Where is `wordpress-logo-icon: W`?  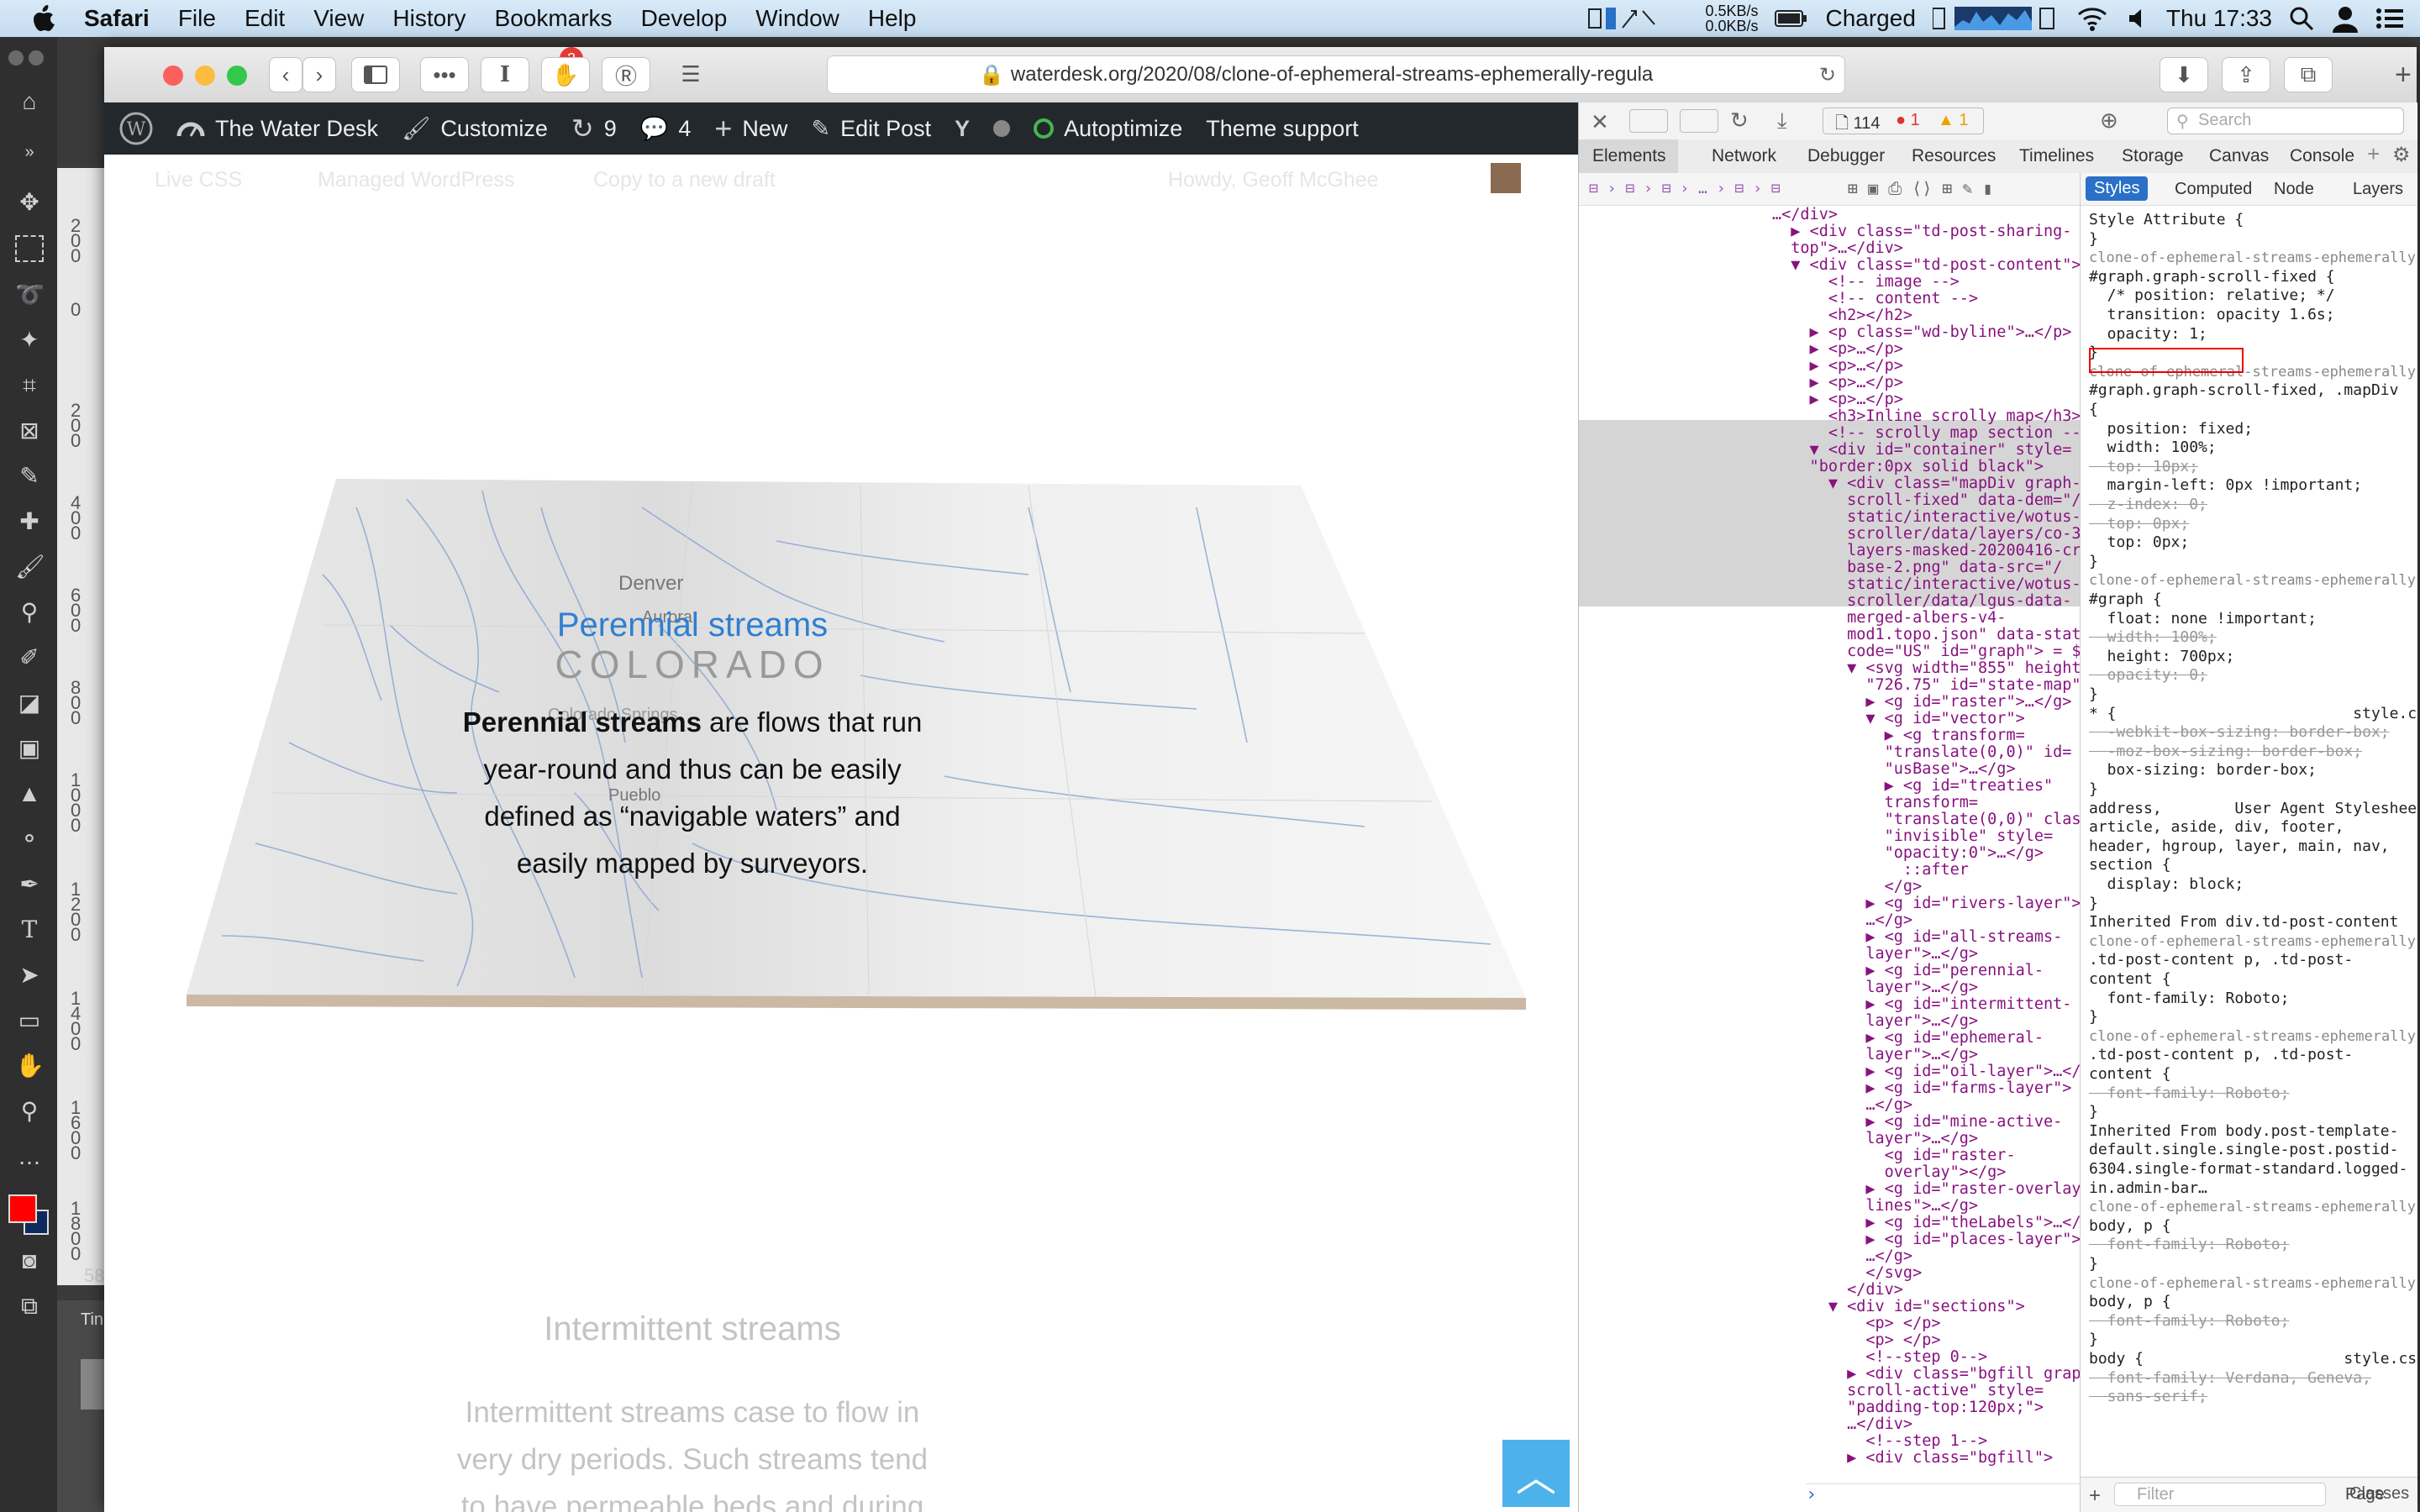
wordpress-logo-icon: W is located at coordinates (134, 128).